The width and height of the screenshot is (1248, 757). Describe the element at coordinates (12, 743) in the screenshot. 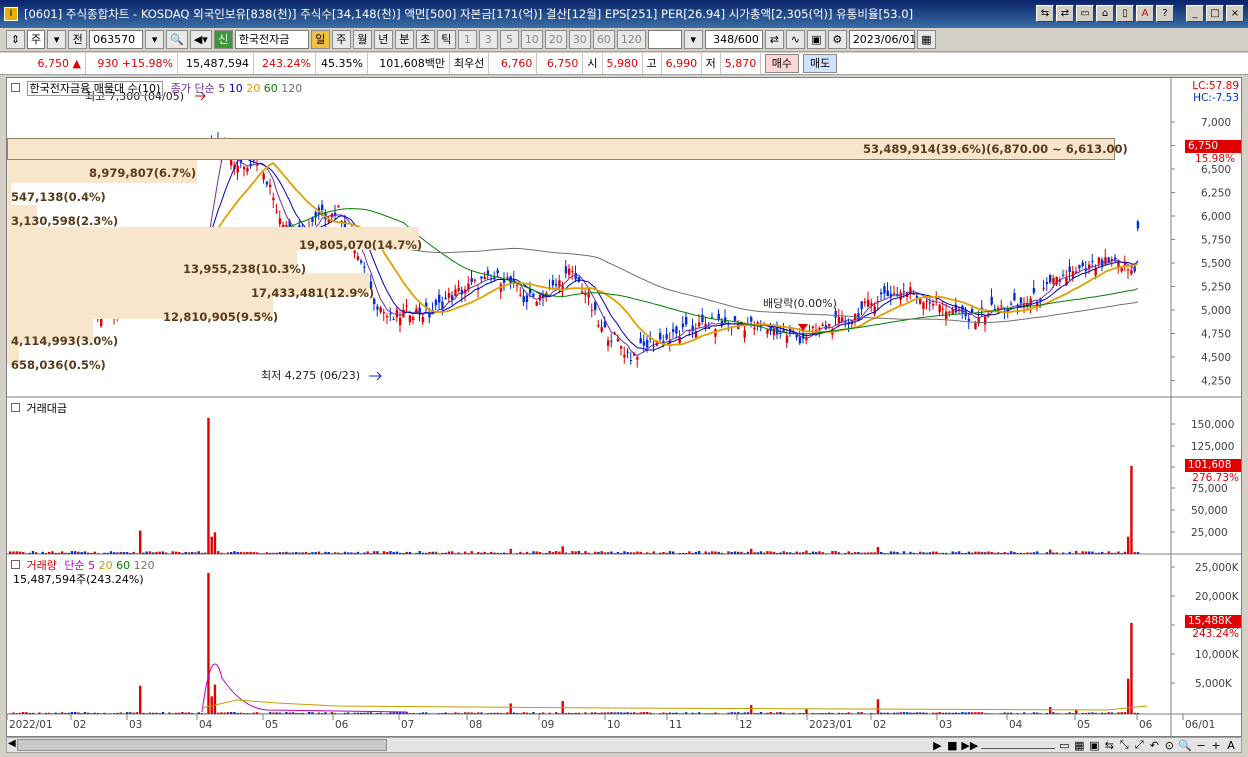

I see `scroll-left-icon: ◀` at that location.